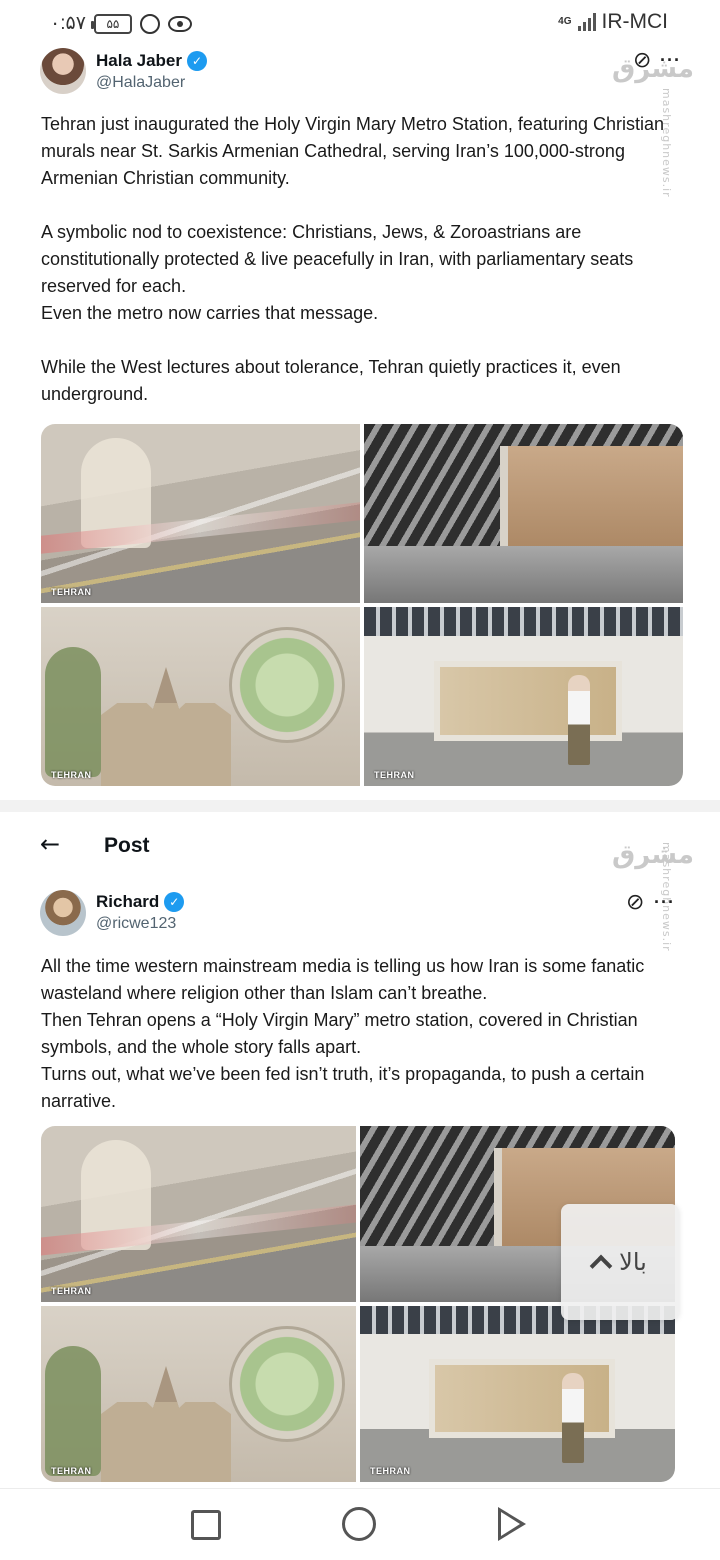  Describe the element at coordinates (206, 1525) in the screenshot. I see `recent-apps-icon` at that location.